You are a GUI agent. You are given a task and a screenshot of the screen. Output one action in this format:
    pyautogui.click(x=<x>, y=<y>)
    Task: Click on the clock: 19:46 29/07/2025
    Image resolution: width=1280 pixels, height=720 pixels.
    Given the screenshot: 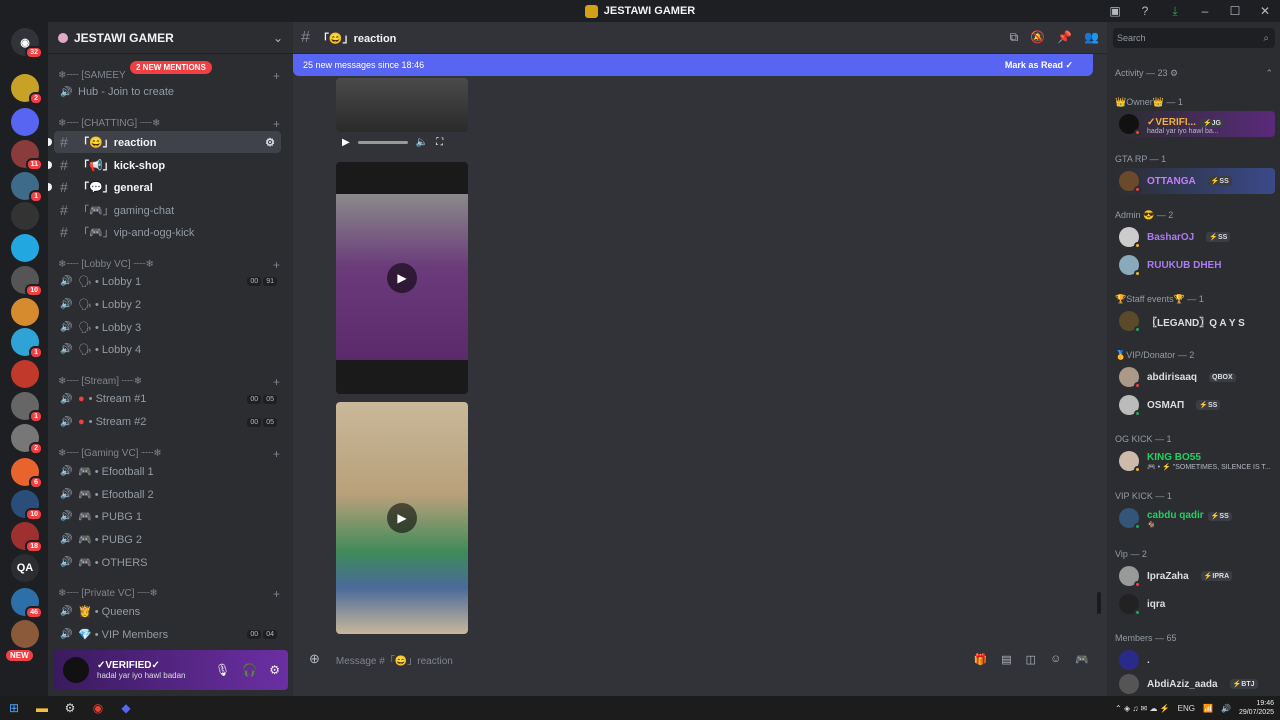 What is the action you would take?
    pyautogui.click(x=1256, y=708)
    